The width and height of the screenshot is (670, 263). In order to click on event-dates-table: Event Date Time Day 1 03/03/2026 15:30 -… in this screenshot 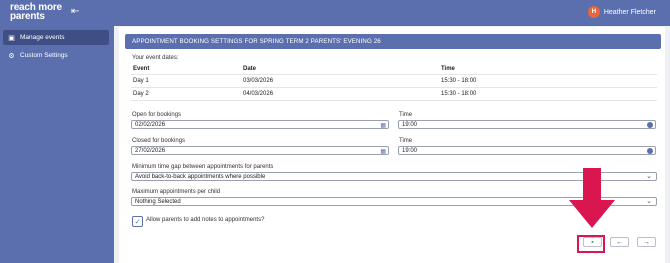, I will do `click(394, 82)`.